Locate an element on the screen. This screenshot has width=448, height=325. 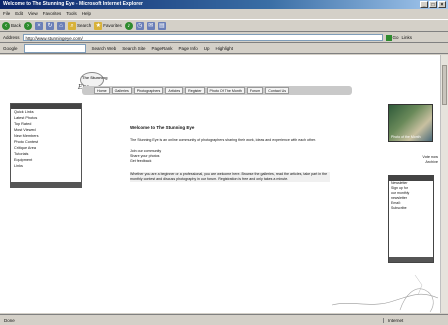
status-bar: Done Internet is located at coordinates (224, 319).